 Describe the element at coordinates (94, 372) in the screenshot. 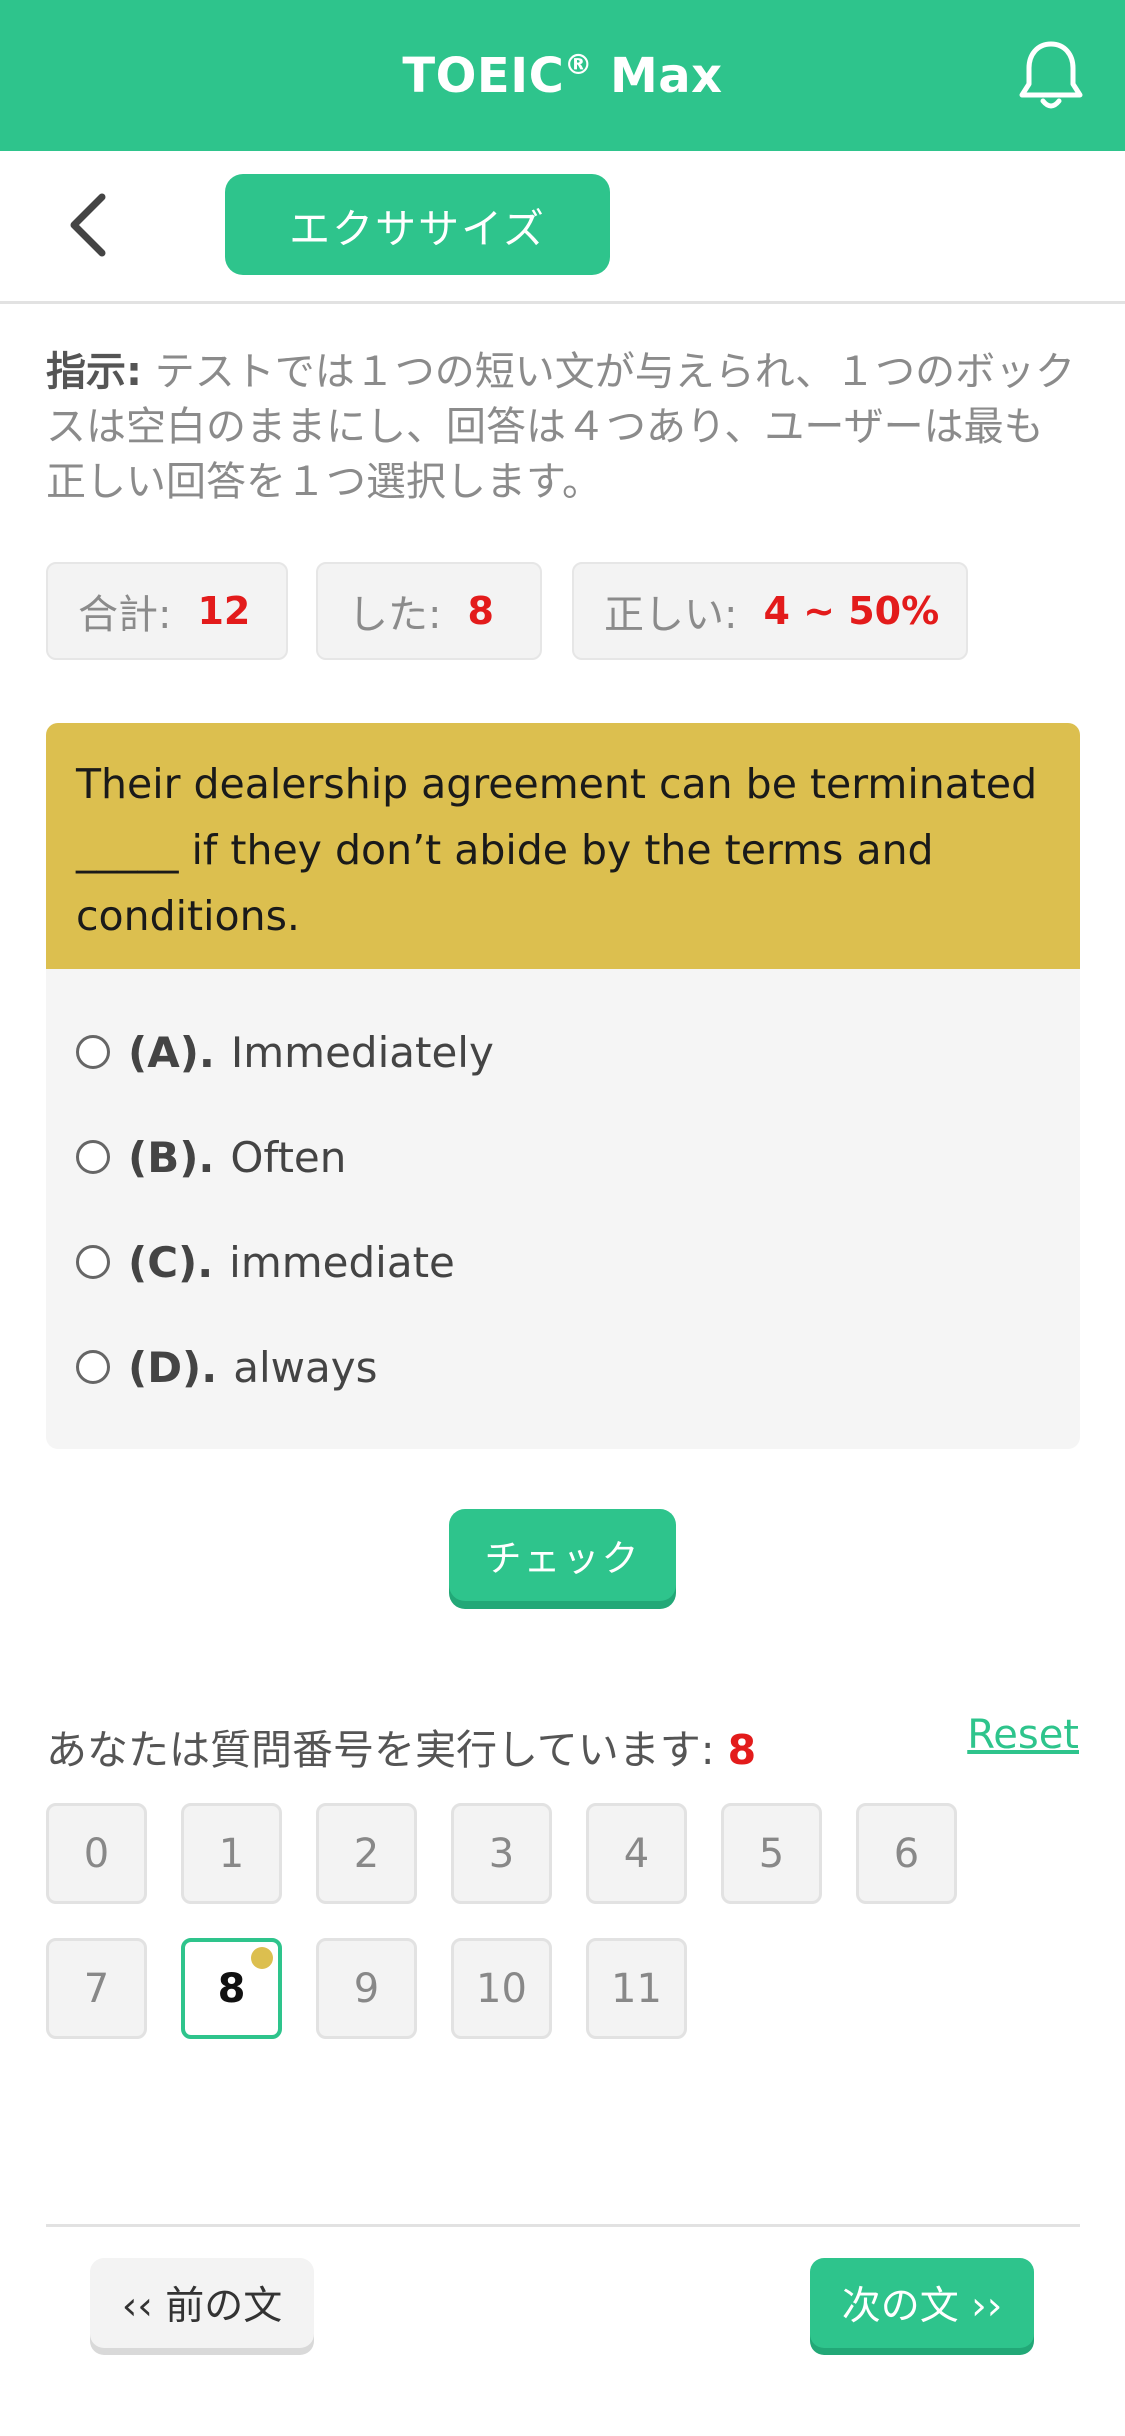

I see `instructions-label: 指示:` at that location.